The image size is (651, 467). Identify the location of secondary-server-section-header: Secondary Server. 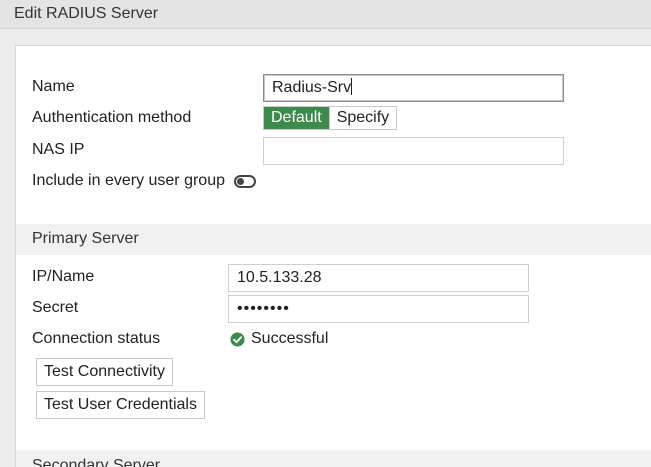
(333, 458).